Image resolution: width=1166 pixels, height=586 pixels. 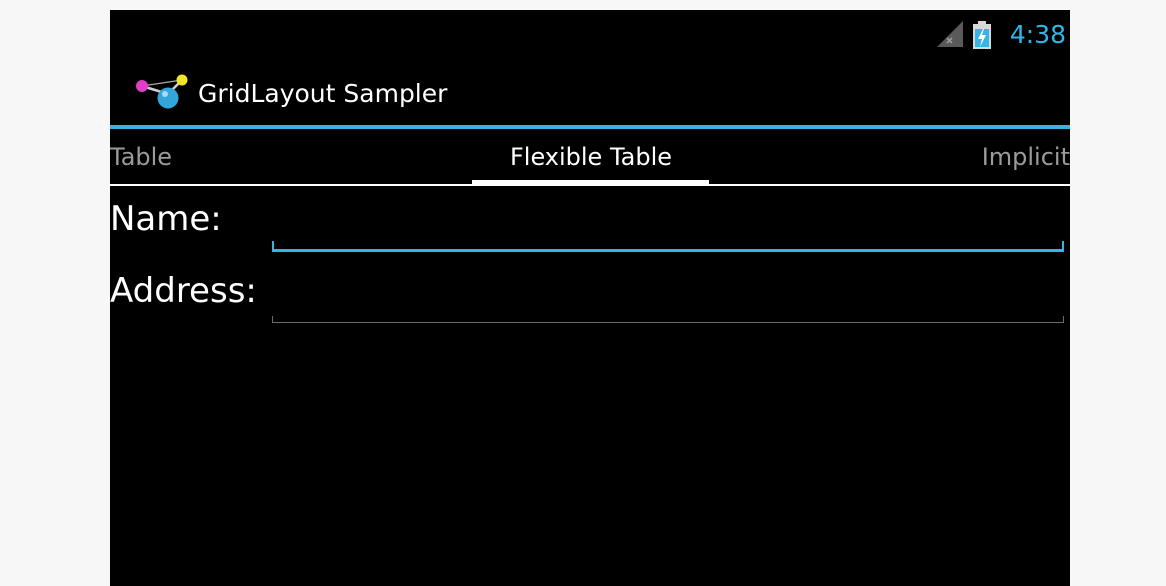 What do you see at coordinates (183, 291) in the screenshot?
I see `address-label: Address:` at bounding box center [183, 291].